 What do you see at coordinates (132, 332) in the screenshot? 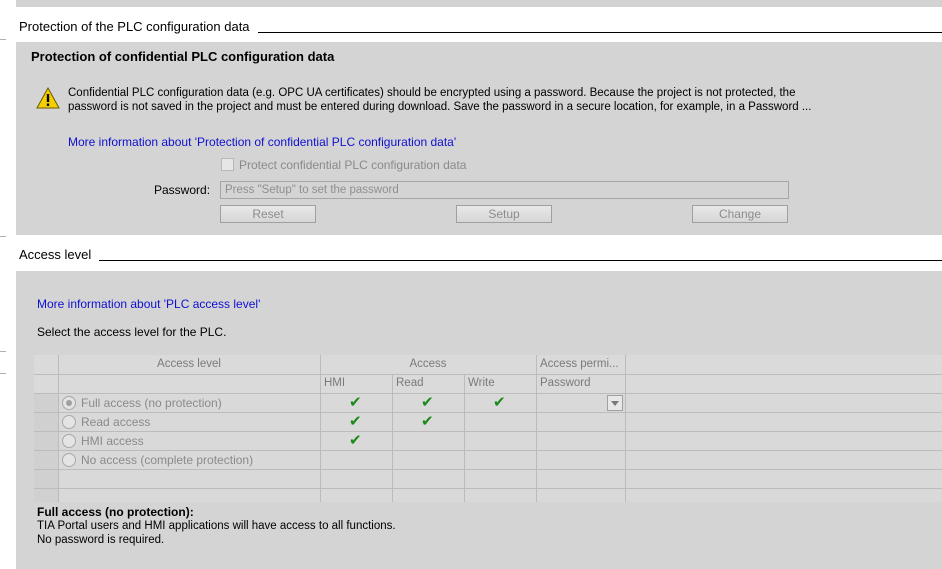
I see `access-level-instruction: Select the access level for the PLC.` at bounding box center [132, 332].